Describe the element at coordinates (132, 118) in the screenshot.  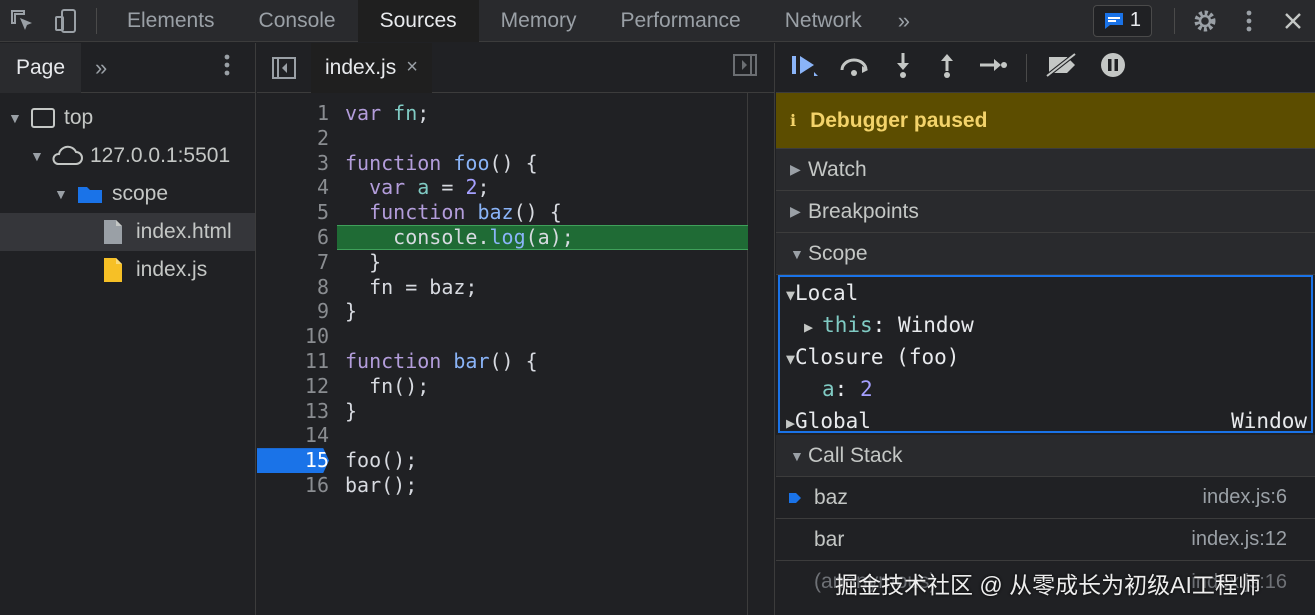
I see `tree-item-top: ▼ top` at that location.